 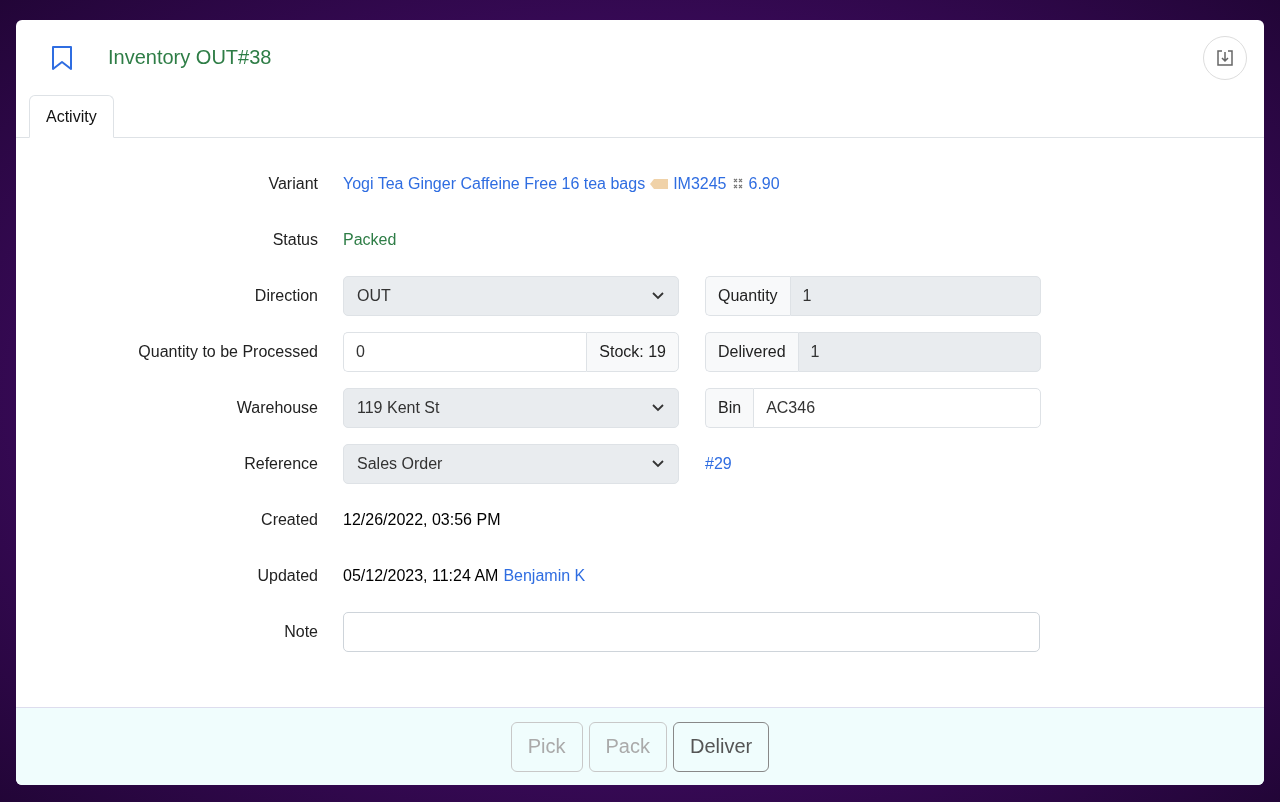 What do you see at coordinates (300, 632) in the screenshot?
I see `field-label: Note` at bounding box center [300, 632].